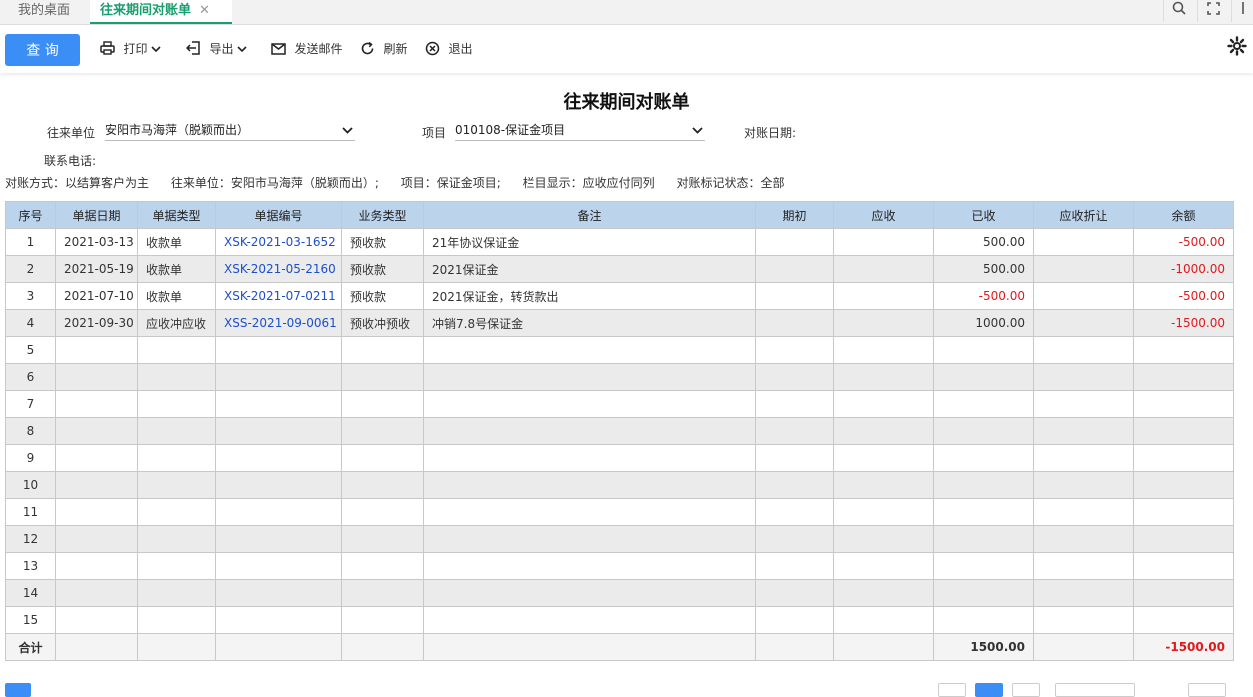  Describe the element at coordinates (589, 296) in the screenshot. I see `table-cell: 2021保证金，转货款出` at that location.